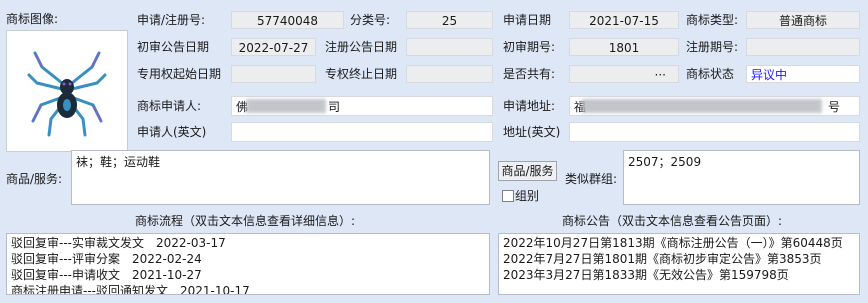  I want to click on prelim-date-field: 2022-07-27, so click(273, 47).